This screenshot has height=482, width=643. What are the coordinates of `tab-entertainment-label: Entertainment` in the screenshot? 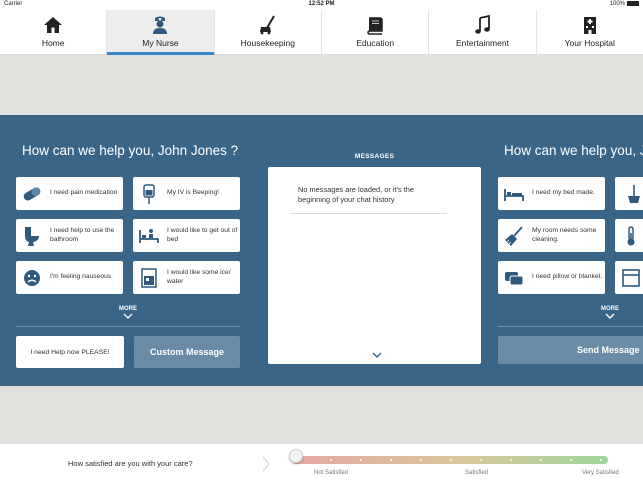 It's located at (482, 43).